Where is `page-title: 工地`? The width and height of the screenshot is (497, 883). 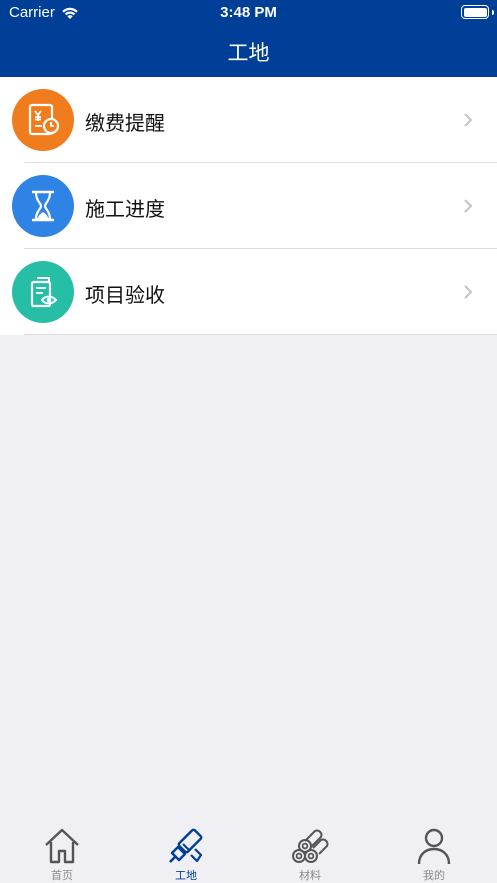 page-title: 工地 is located at coordinates (248, 53).